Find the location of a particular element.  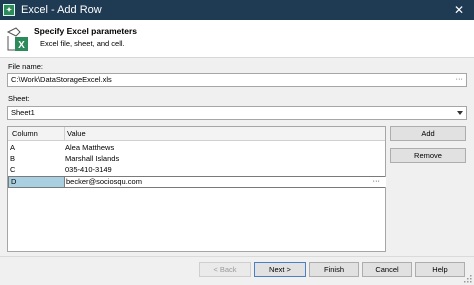

column-header: Column is located at coordinates (25, 133).